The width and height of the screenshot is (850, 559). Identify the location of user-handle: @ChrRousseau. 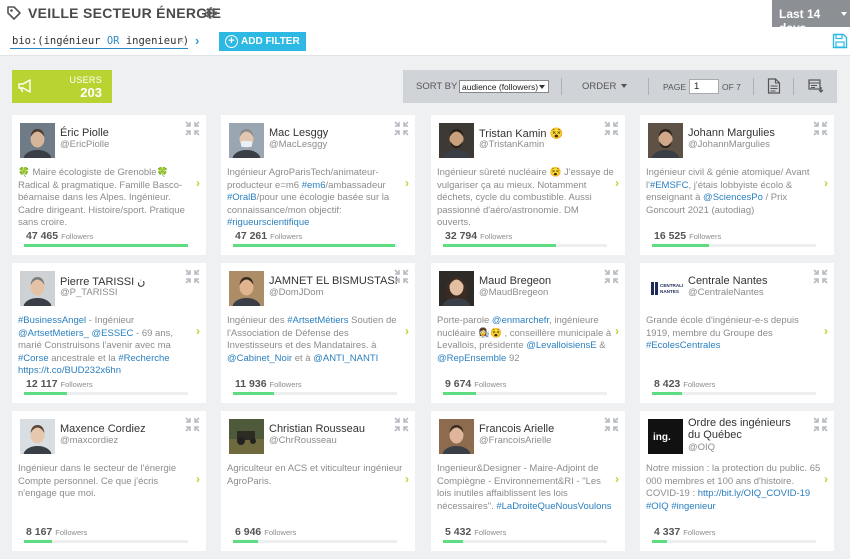
(303, 440).